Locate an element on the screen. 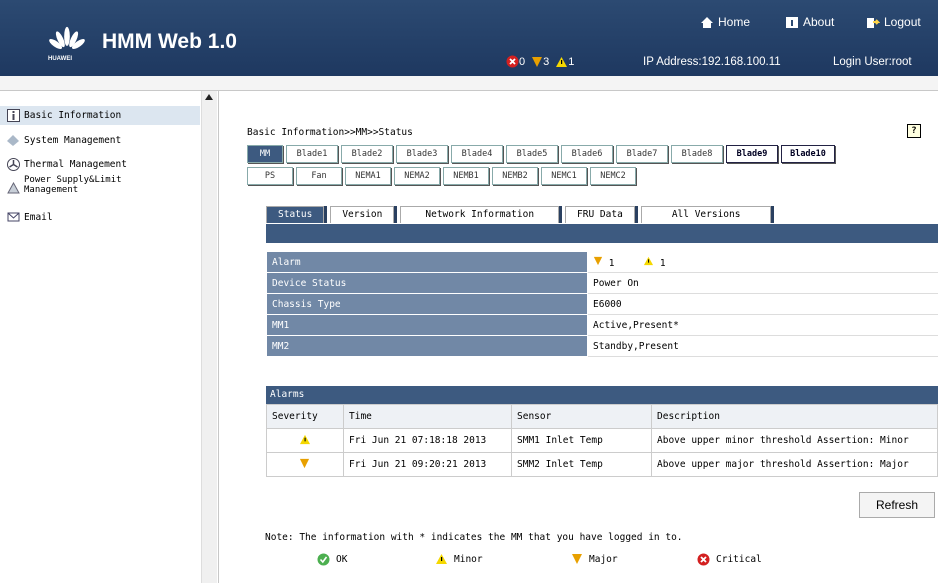  tab-nemb1: NEMB1 is located at coordinates (466, 176).